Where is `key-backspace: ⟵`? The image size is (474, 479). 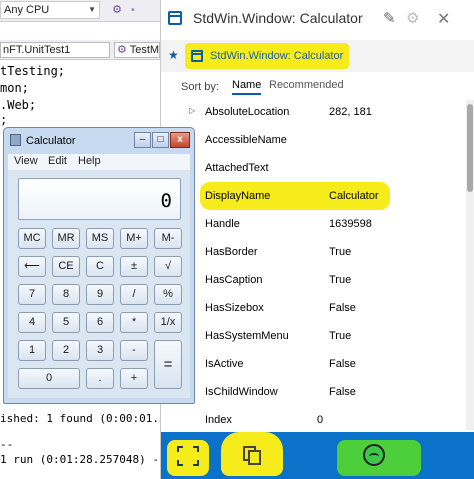 key-backspace: ⟵ is located at coordinates (32, 266).